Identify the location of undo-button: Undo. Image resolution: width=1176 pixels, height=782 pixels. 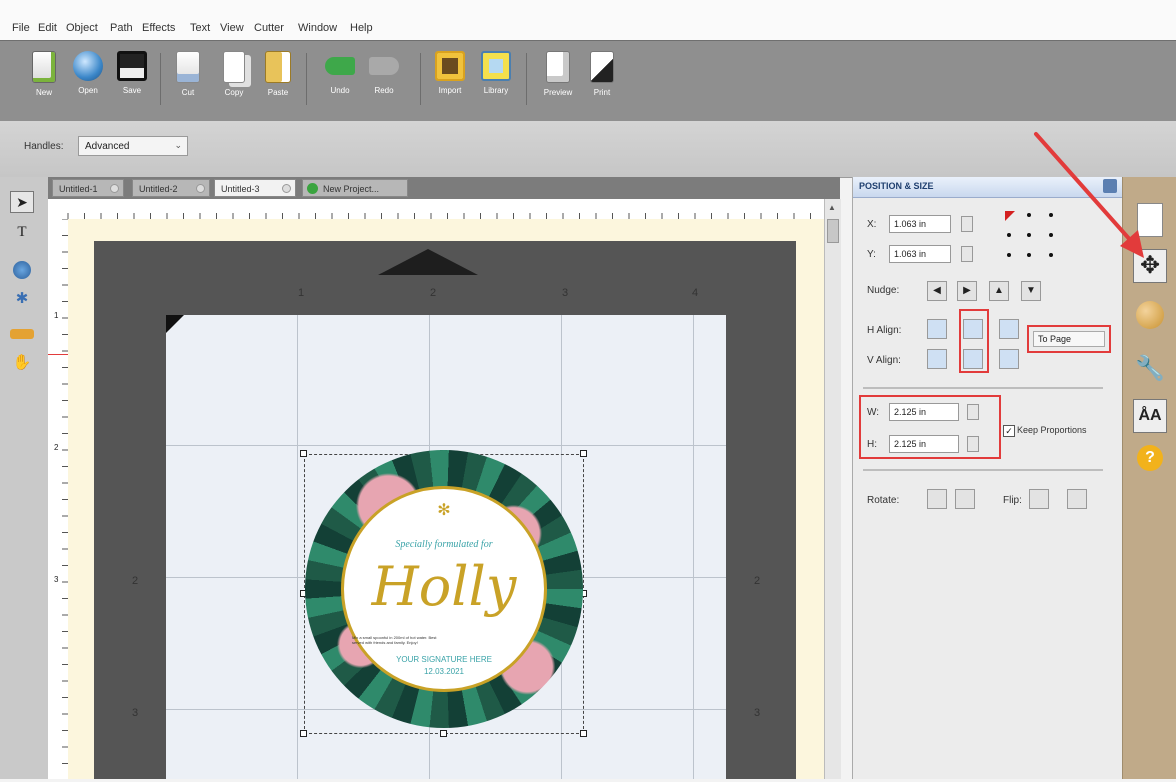
(340, 82).